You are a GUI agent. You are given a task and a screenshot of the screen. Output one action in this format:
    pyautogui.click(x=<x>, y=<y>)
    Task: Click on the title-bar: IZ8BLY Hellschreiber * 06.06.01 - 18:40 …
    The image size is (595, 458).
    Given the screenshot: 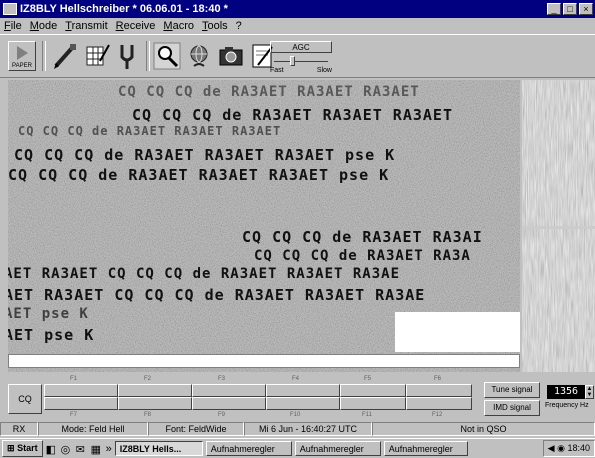 What is the action you would take?
    pyautogui.click(x=297, y=9)
    